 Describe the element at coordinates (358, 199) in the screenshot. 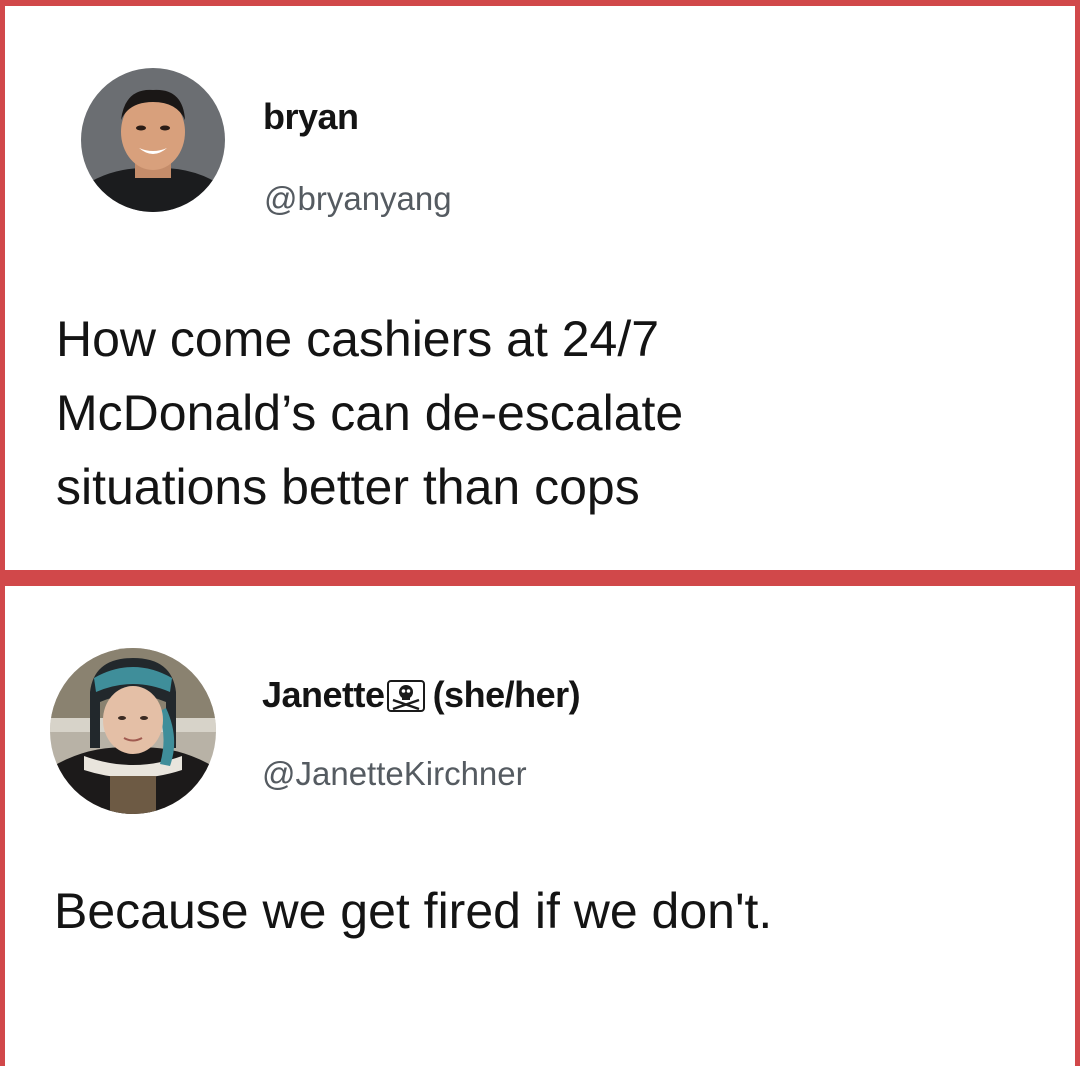

I see `user-handle: @bryanyang` at that location.